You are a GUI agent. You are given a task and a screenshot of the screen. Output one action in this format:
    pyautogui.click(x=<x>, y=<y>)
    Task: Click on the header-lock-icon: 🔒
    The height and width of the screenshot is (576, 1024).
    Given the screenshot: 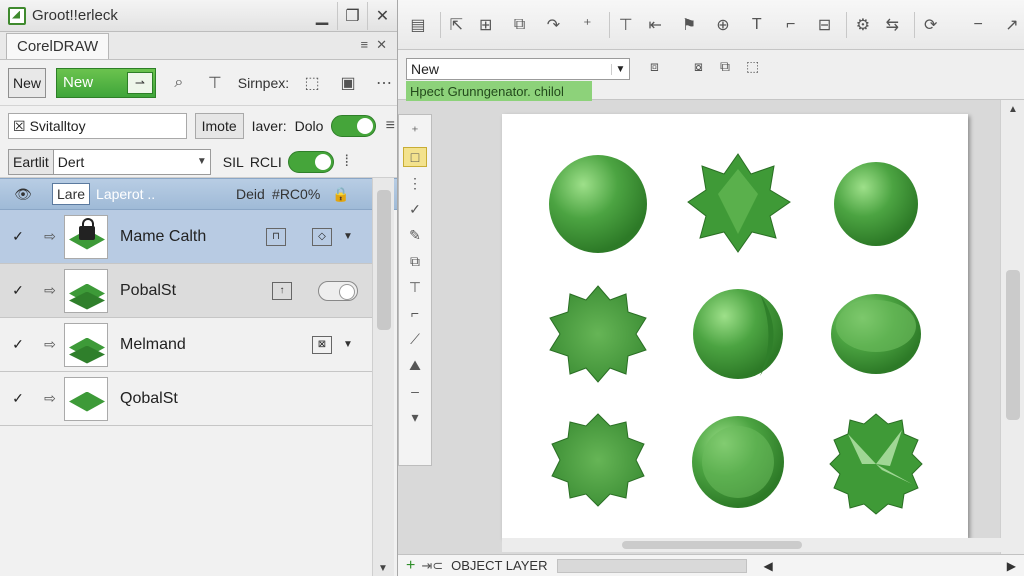 What is the action you would take?
    pyautogui.click(x=340, y=194)
    